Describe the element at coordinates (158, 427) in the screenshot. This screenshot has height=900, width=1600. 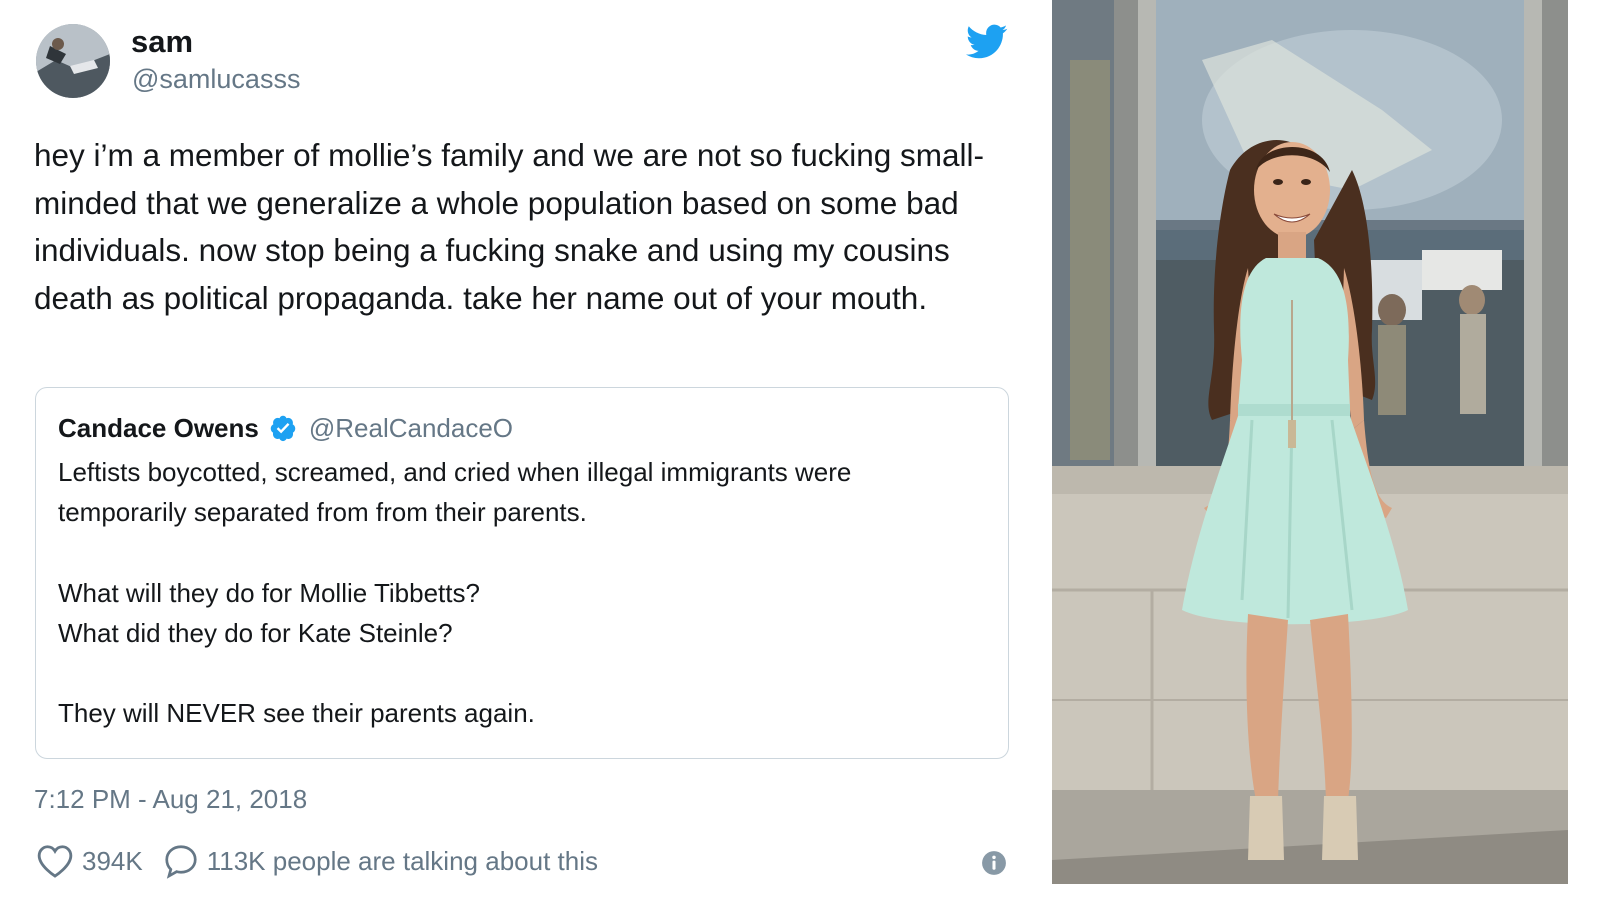
I see `quoted-author-name: Candace Owens` at that location.